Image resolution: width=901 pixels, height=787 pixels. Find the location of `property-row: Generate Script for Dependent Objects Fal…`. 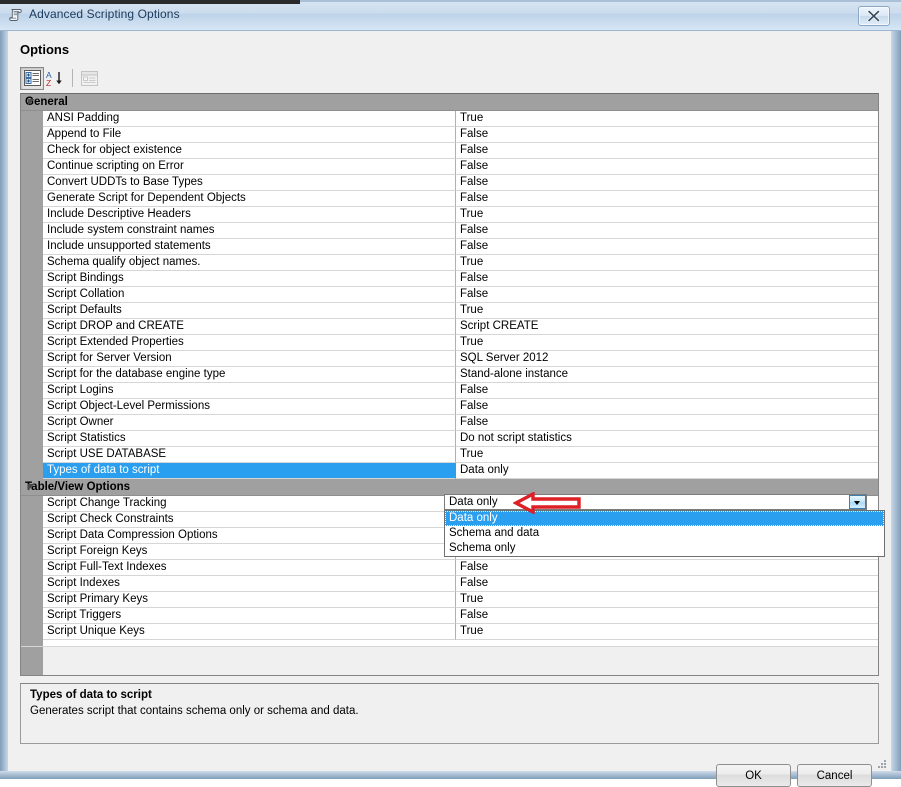

property-row: Generate Script for Dependent Objects Fal… is located at coordinates (449, 199).